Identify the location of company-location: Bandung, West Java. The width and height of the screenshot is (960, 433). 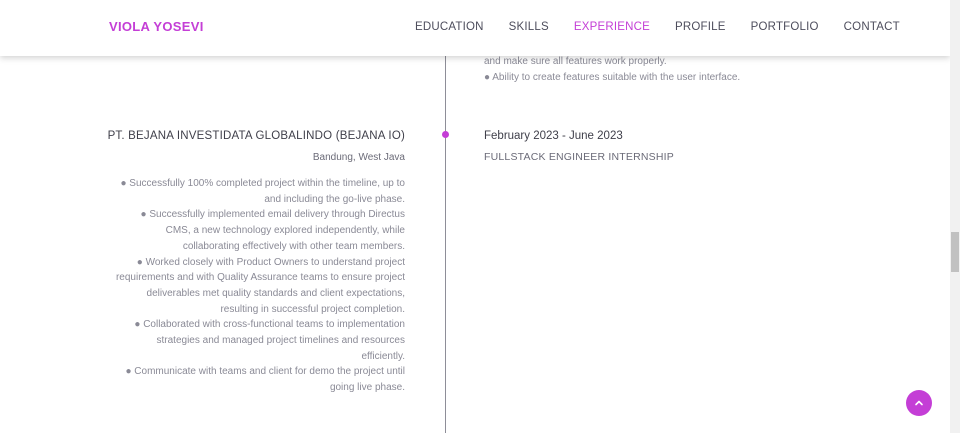
(358, 157).